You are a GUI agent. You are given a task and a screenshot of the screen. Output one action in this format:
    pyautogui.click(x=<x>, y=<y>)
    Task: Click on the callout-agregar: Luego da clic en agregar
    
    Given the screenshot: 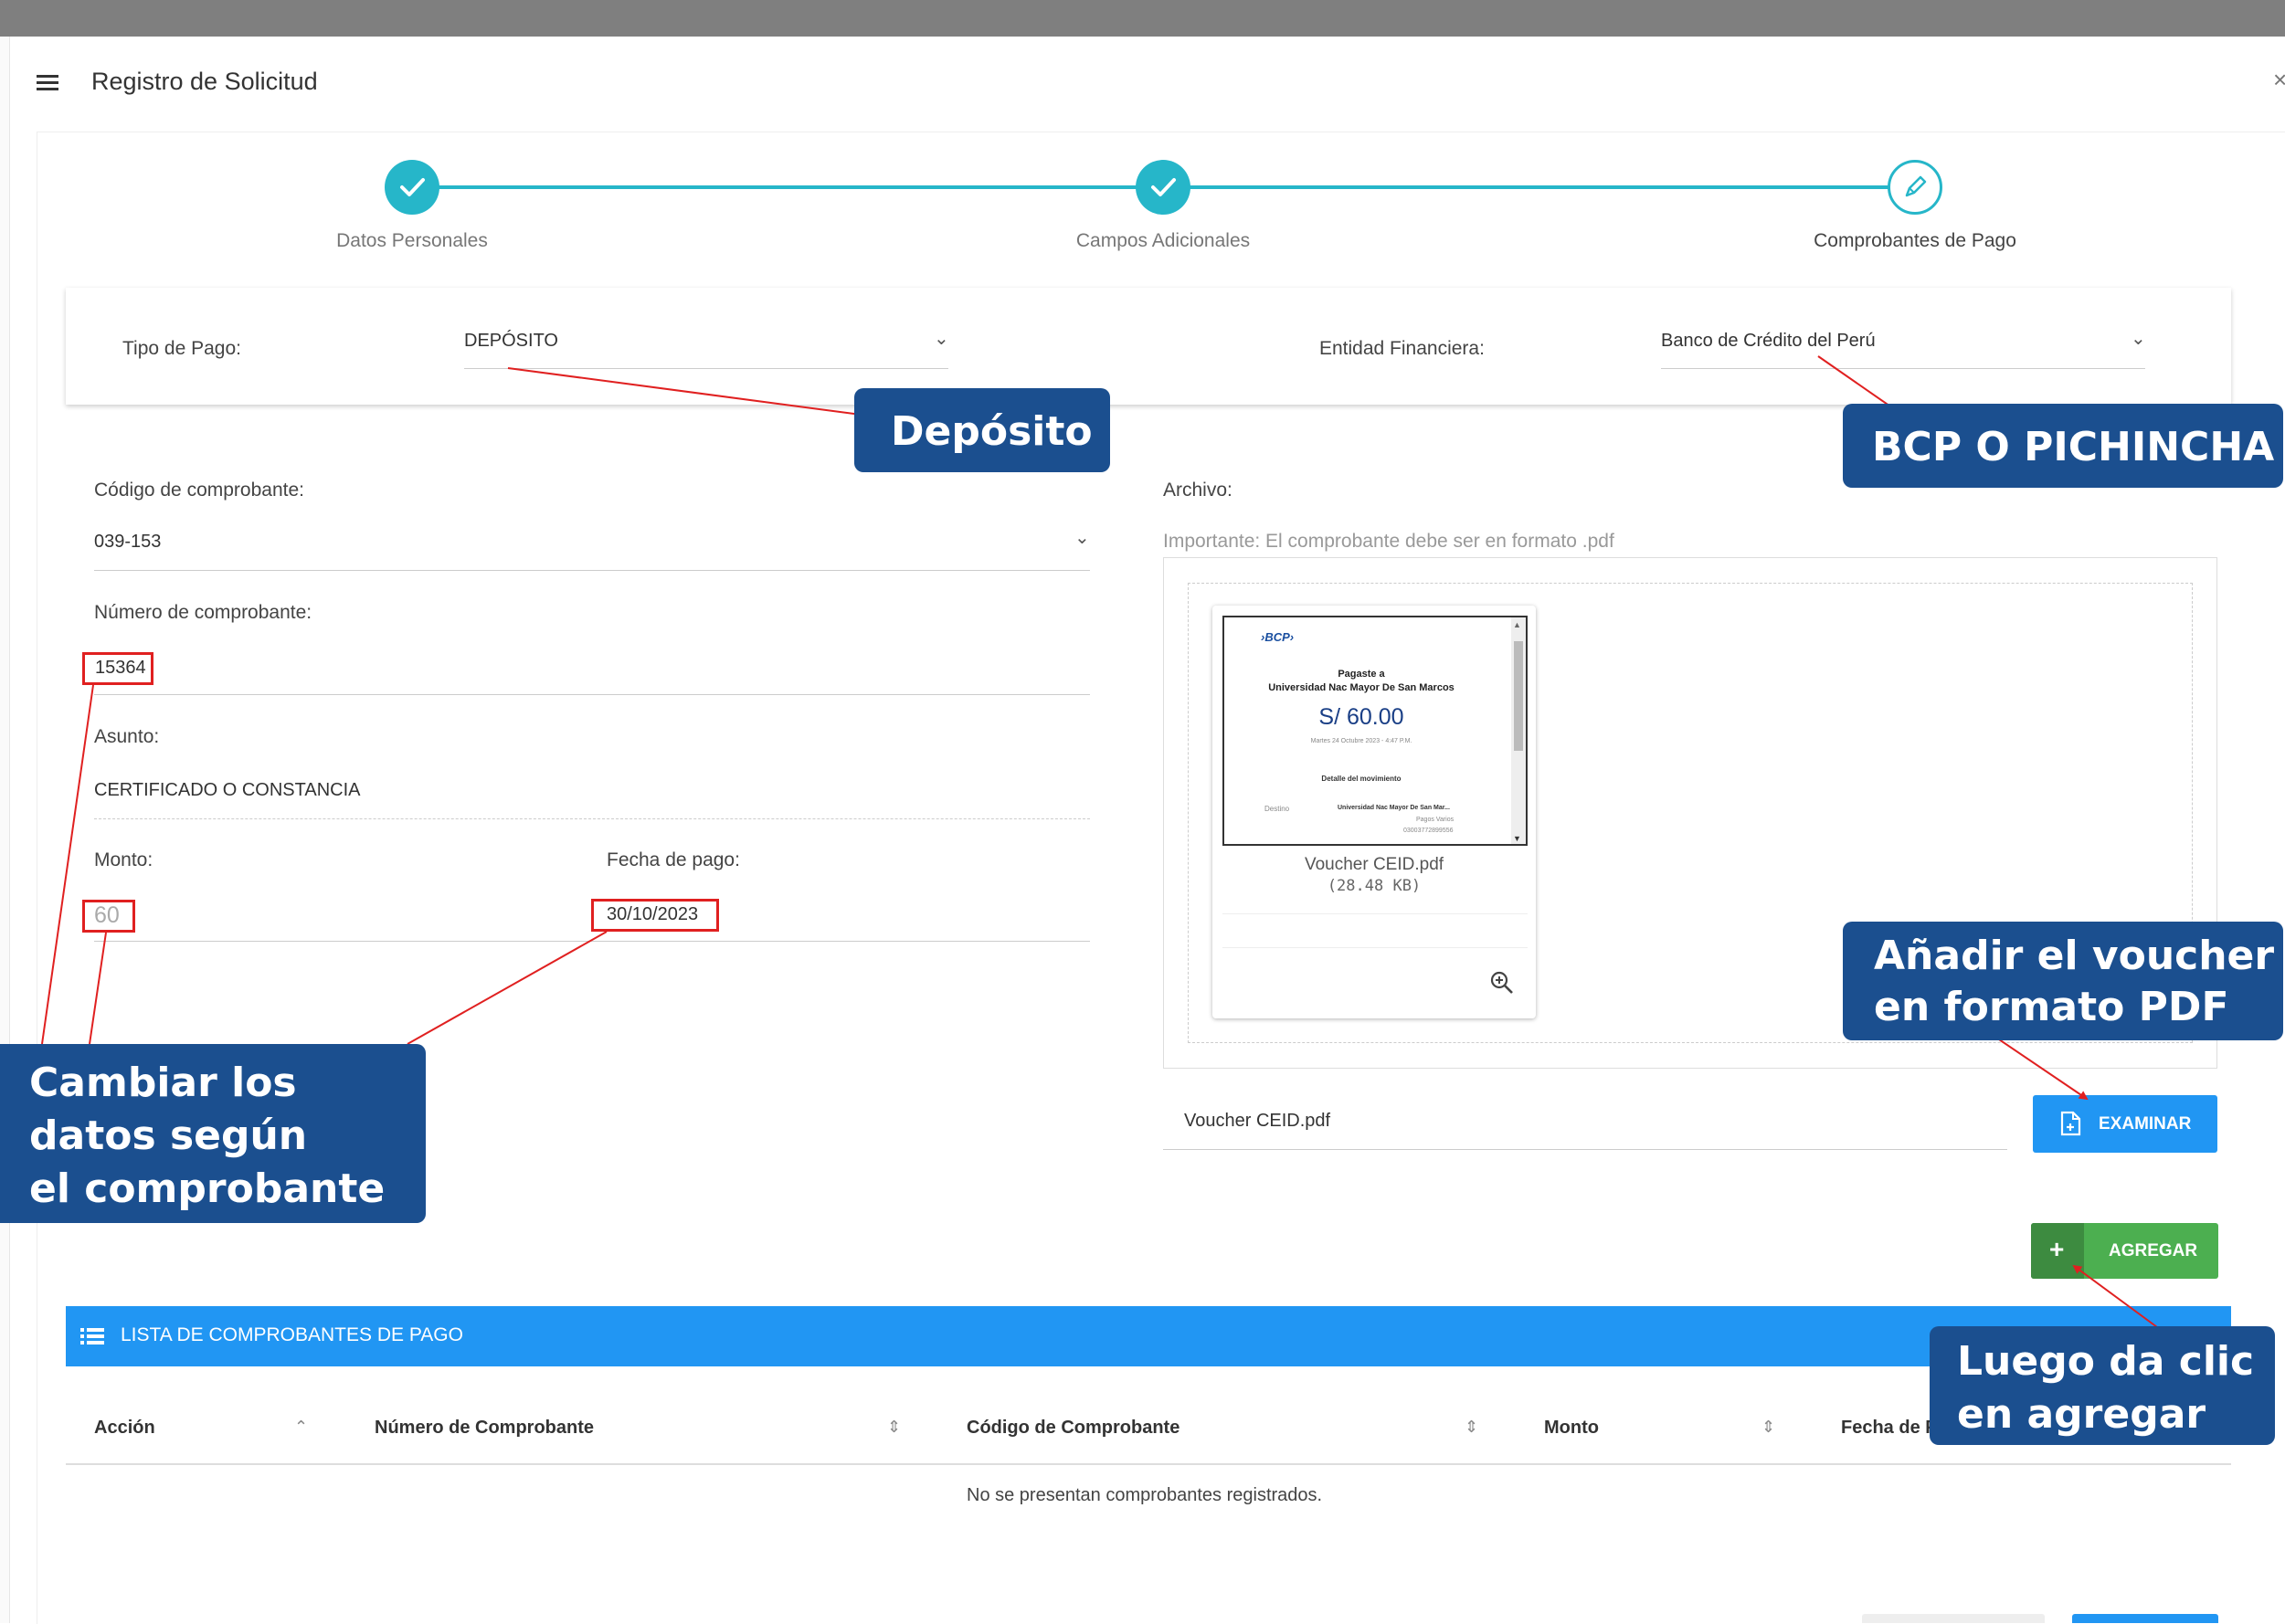 What is the action you would take?
    pyautogui.click(x=2102, y=1385)
    